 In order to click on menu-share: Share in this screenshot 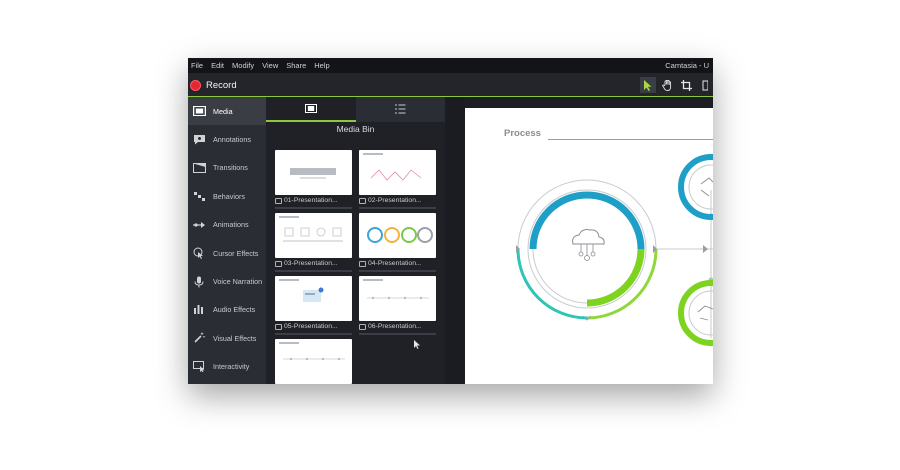, I will do `click(297, 65)`.